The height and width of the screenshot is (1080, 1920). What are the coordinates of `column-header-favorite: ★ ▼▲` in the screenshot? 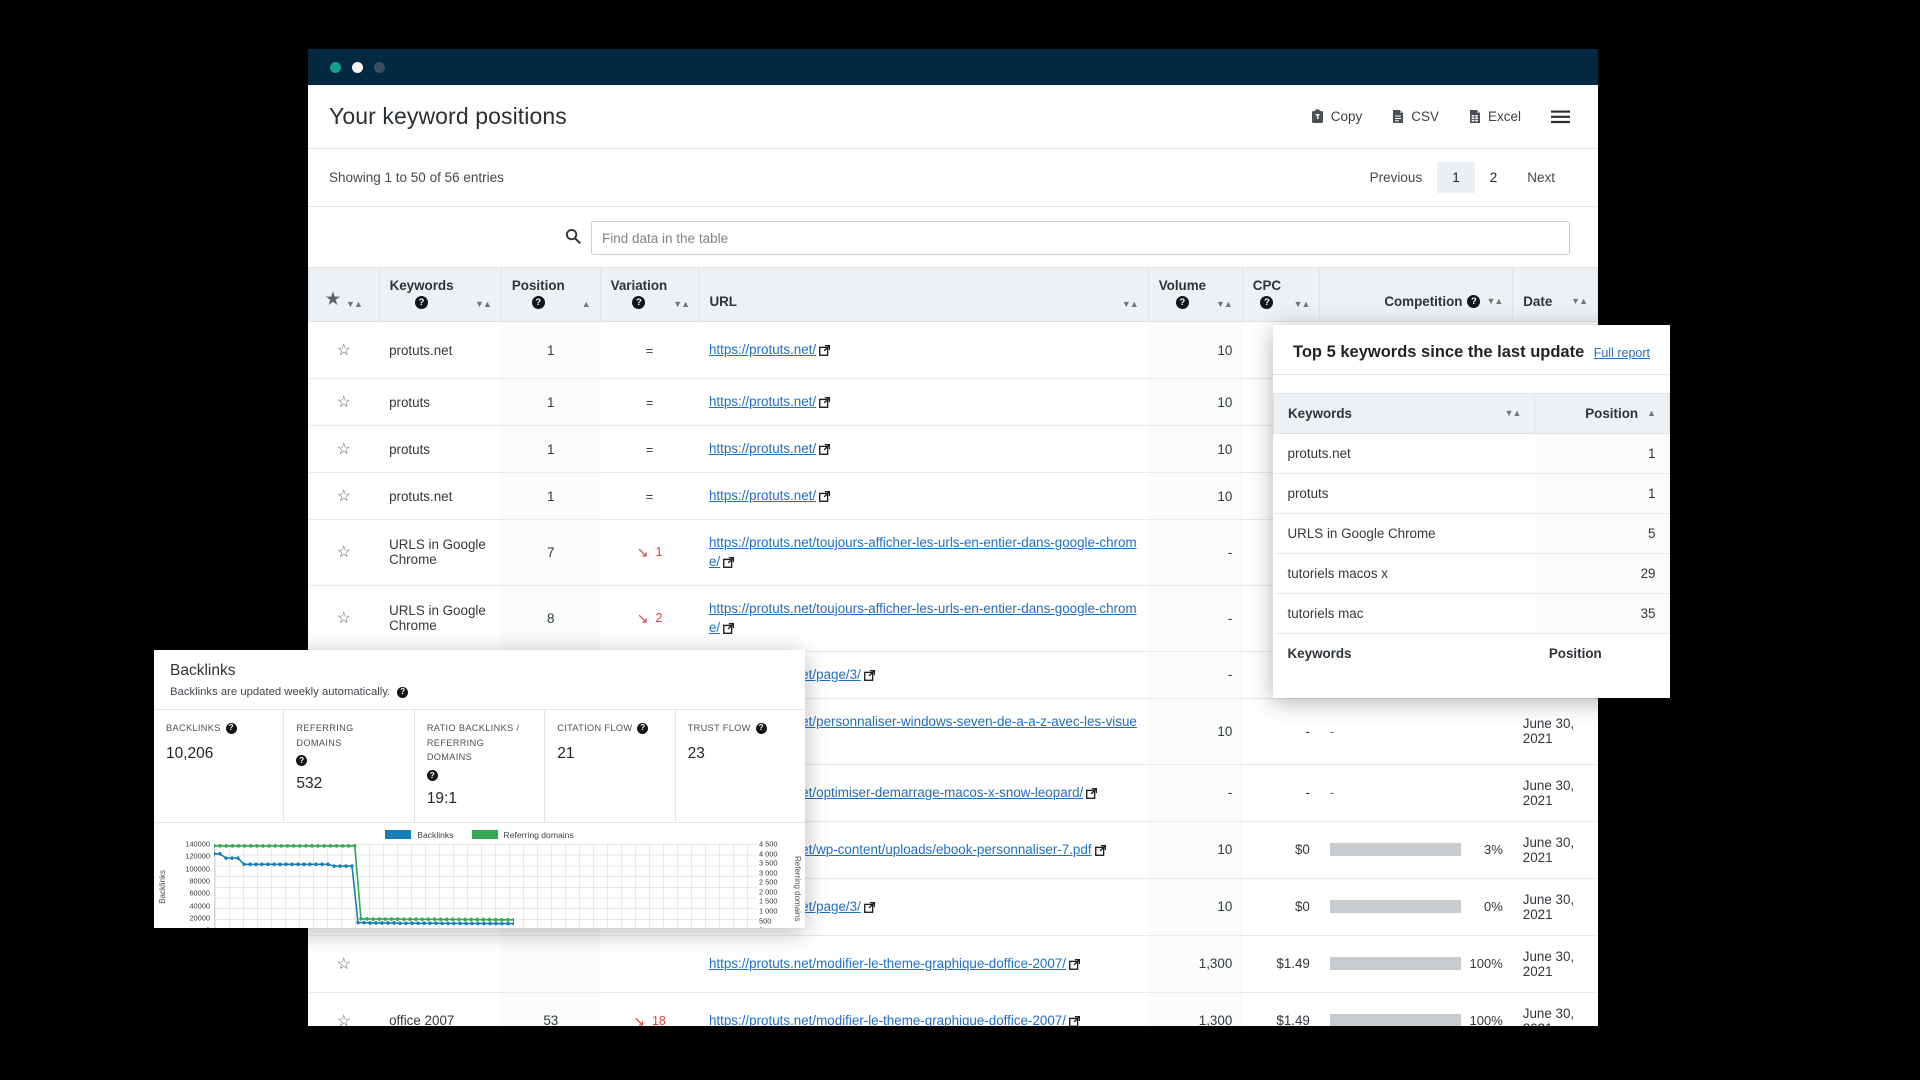 It's located at (344, 294).